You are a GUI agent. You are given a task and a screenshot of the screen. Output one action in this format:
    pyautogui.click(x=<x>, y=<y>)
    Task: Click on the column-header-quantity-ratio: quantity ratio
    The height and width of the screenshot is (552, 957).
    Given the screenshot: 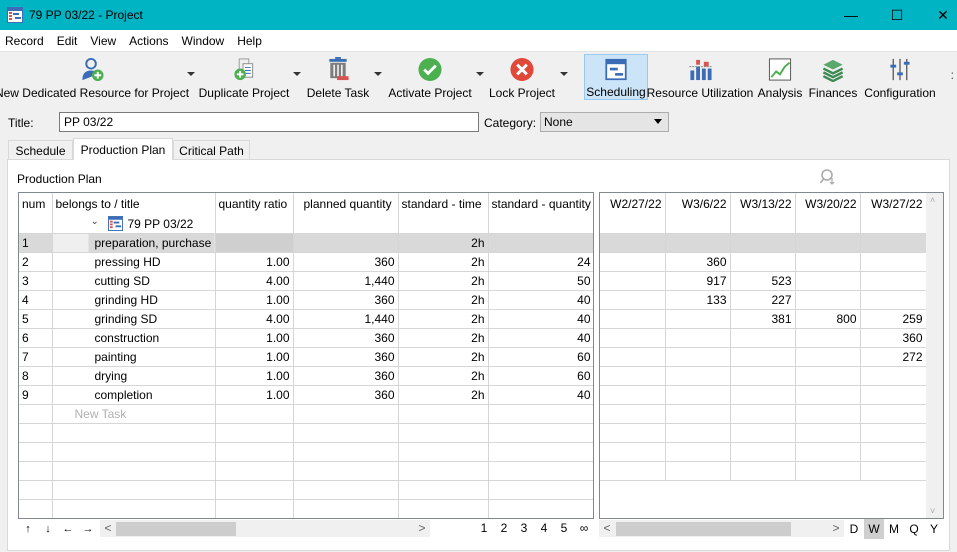 What is the action you would take?
    pyautogui.click(x=254, y=203)
    